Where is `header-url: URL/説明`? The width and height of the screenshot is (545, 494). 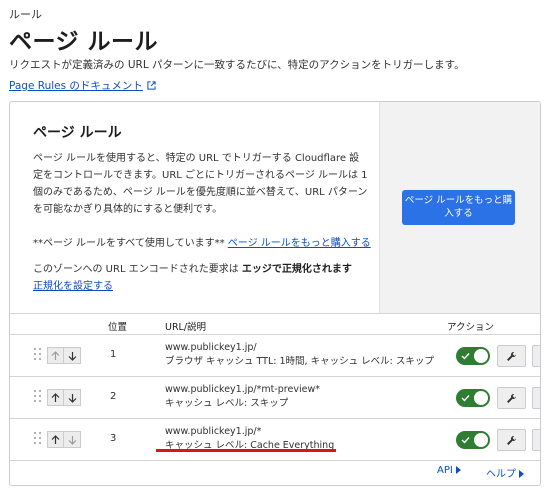 header-url: URL/説明 is located at coordinates (186, 327).